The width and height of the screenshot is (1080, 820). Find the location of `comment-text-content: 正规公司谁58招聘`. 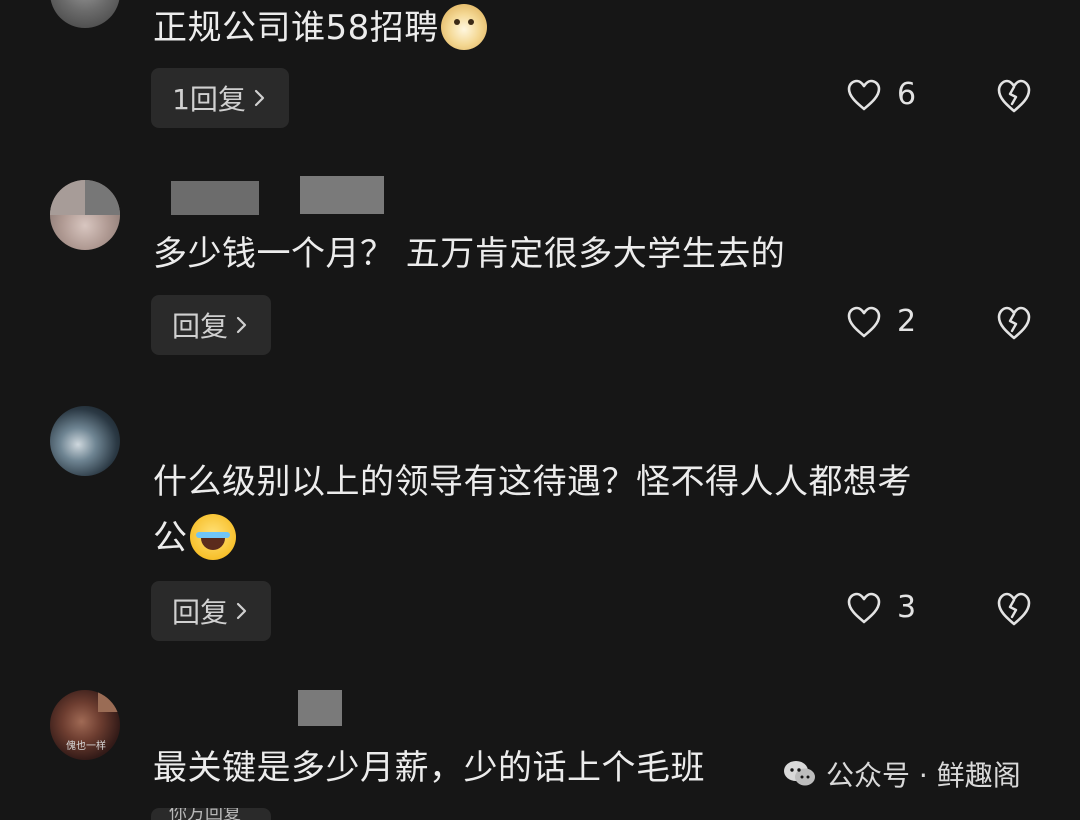

comment-text-content: 正规公司谁58招聘 is located at coordinates (296, 28).